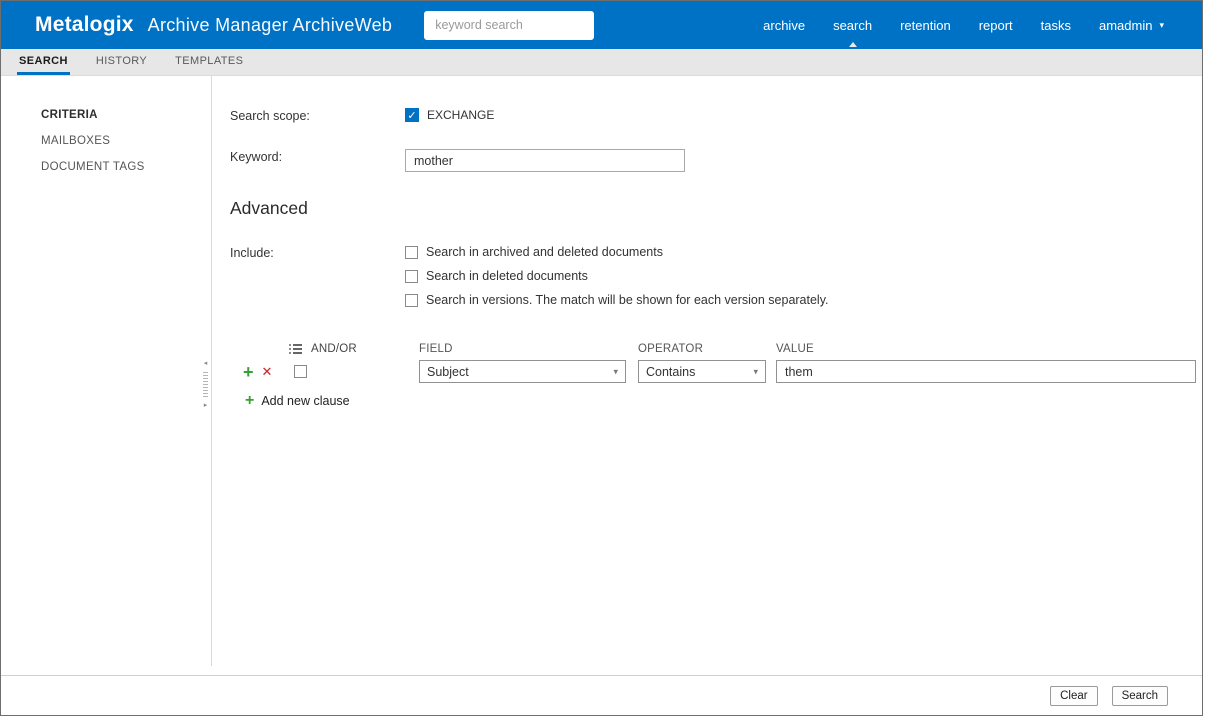 This screenshot has width=1205, height=718. Describe the element at coordinates (106, 141) in the screenshot. I see `sidebar-item-mailboxes: MAILBOXES` at that location.